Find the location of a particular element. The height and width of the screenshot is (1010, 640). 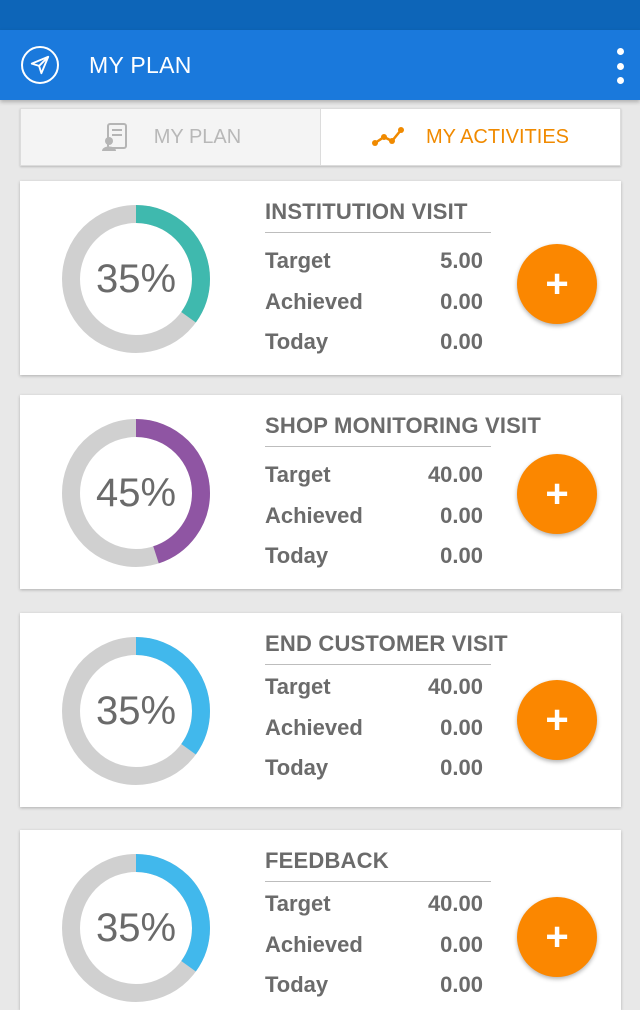

tab-bar: MY PLAN MY ACTIVITIES is located at coordinates (320, 137).